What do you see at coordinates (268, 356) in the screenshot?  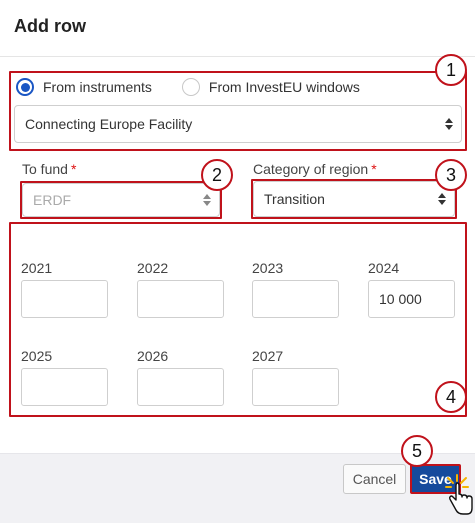 I see `year-label-2027: 2027` at bounding box center [268, 356].